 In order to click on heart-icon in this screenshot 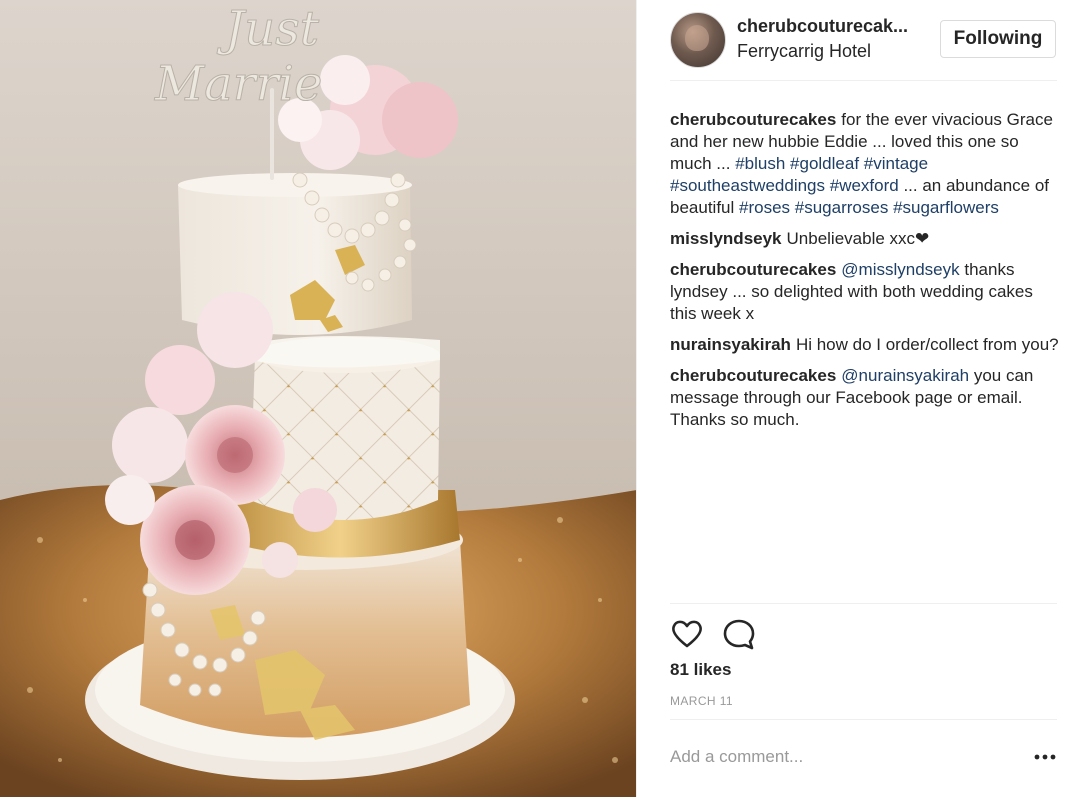, I will do `click(688, 635)`.